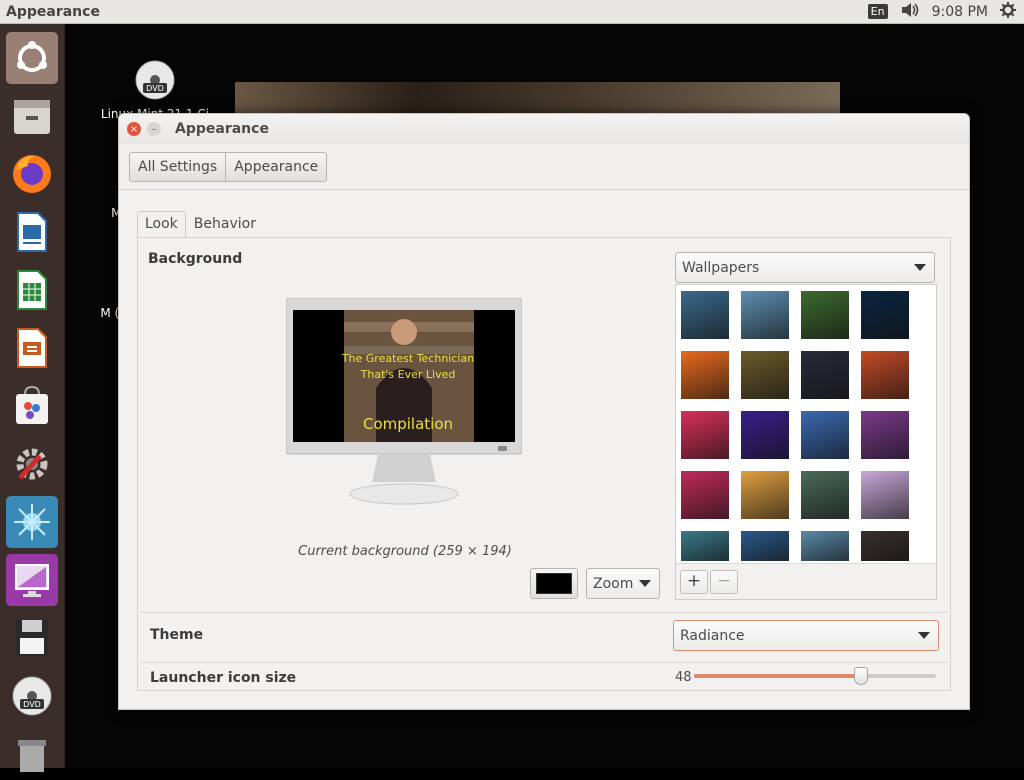 This screenshot has height=780, width=1024. Describe the element at coordinates (32, 522) in the screenshot. I see `launcher-splash-icon` at that location.